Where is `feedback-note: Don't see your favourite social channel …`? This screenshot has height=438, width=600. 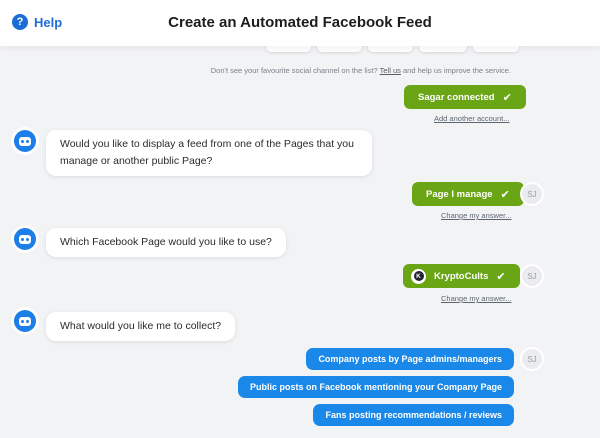 feedback-note: Don't see your favourite social channel … is located at coordinates (361, 70).